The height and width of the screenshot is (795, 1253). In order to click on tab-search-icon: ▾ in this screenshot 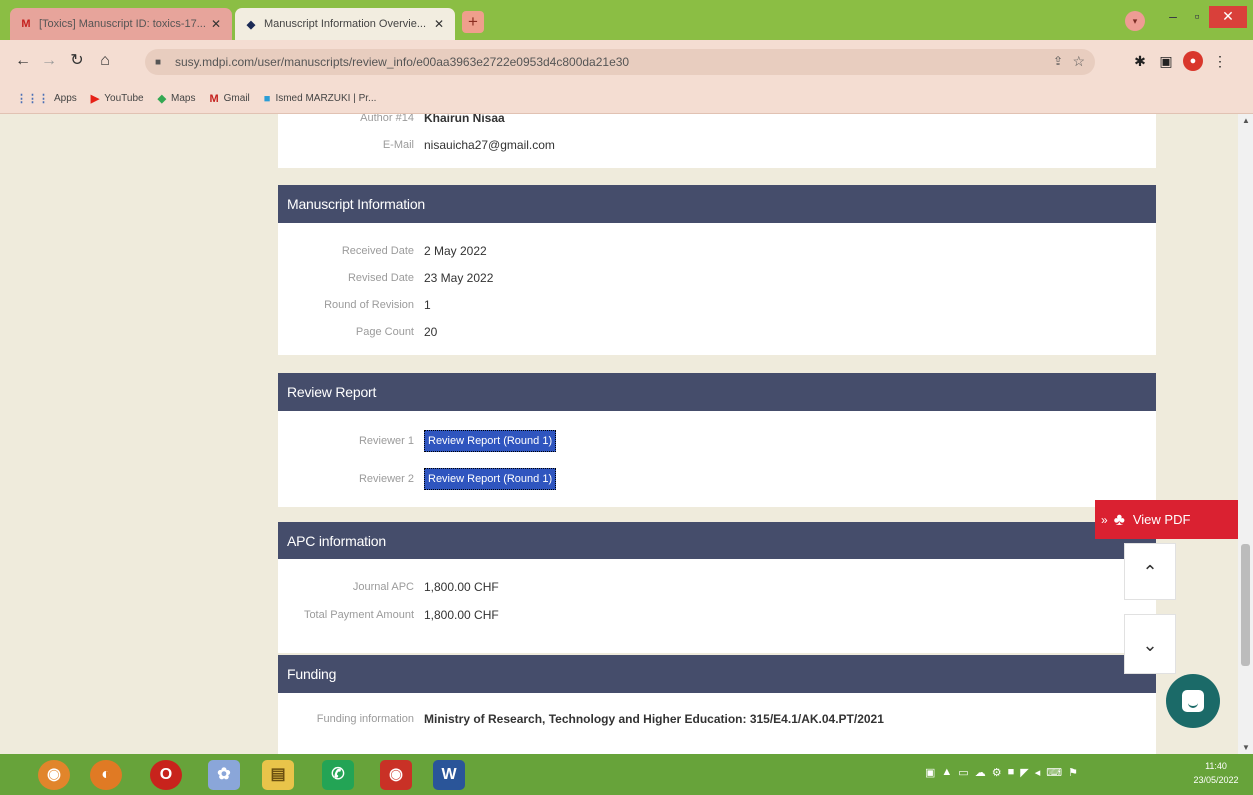, I will do `click(1135, 21)`.